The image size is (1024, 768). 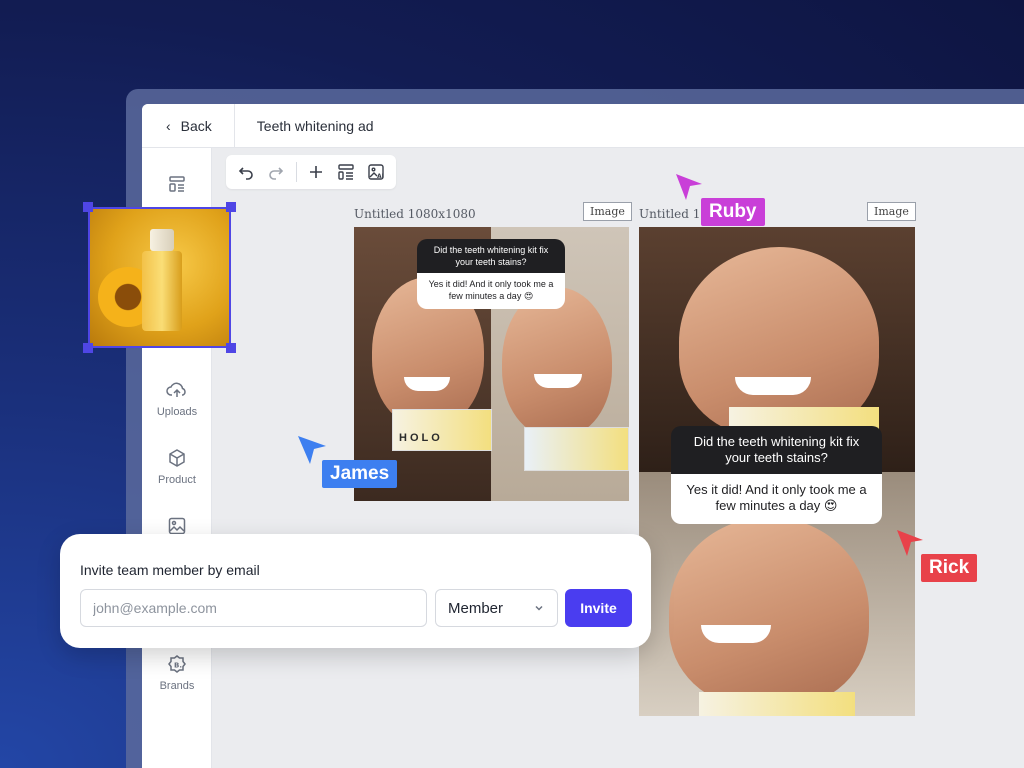 I want to click on collaborator-tag-ruby: Ruby, so click(x=733, y=212).